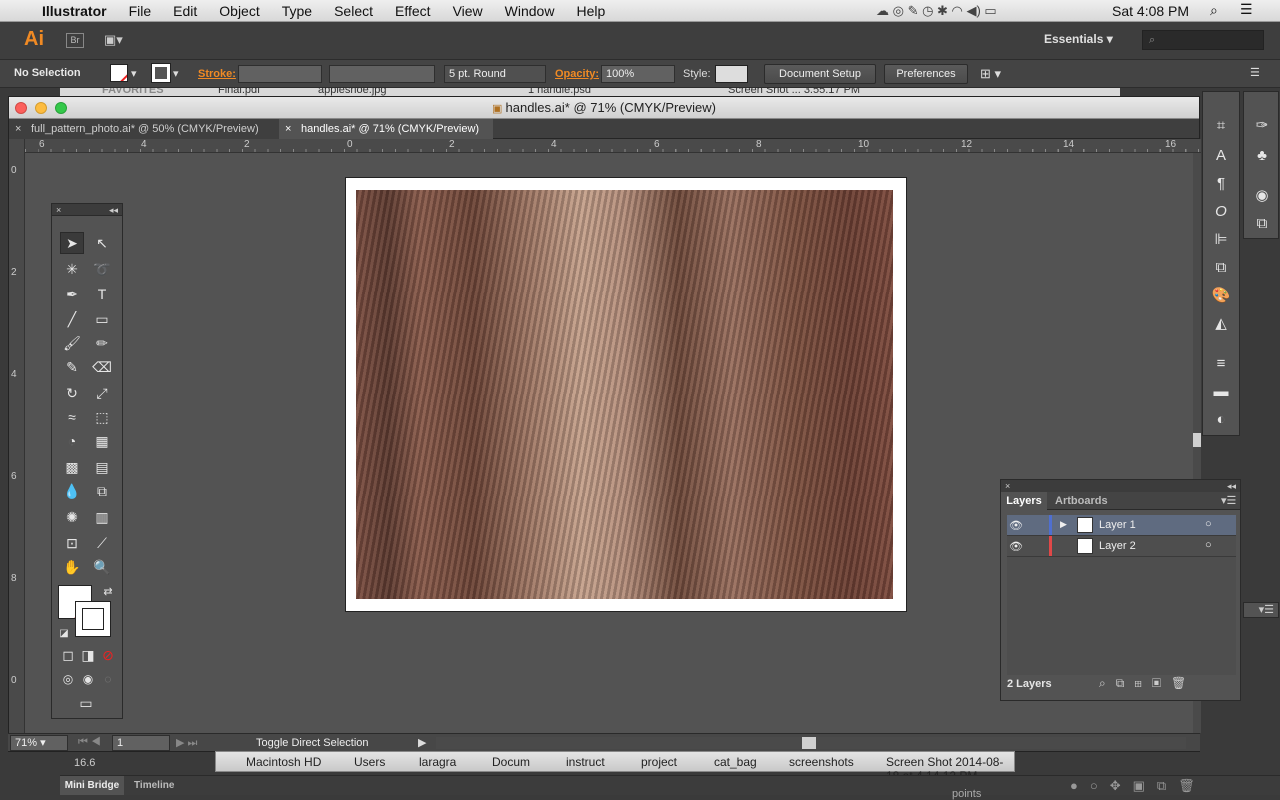 The height and width of the screenshot is (800, 1280). I want to click on app-menu: Illustrator, so click(74, 11).